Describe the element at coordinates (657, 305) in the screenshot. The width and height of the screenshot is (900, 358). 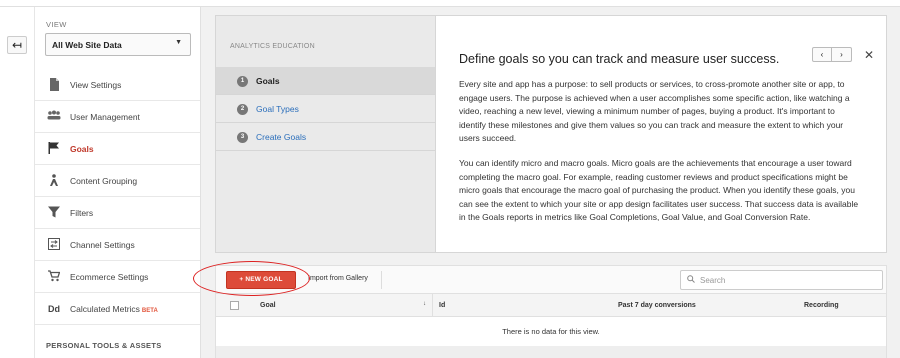
I see `column-header-conversions: Past 7 day conversions` at that location.